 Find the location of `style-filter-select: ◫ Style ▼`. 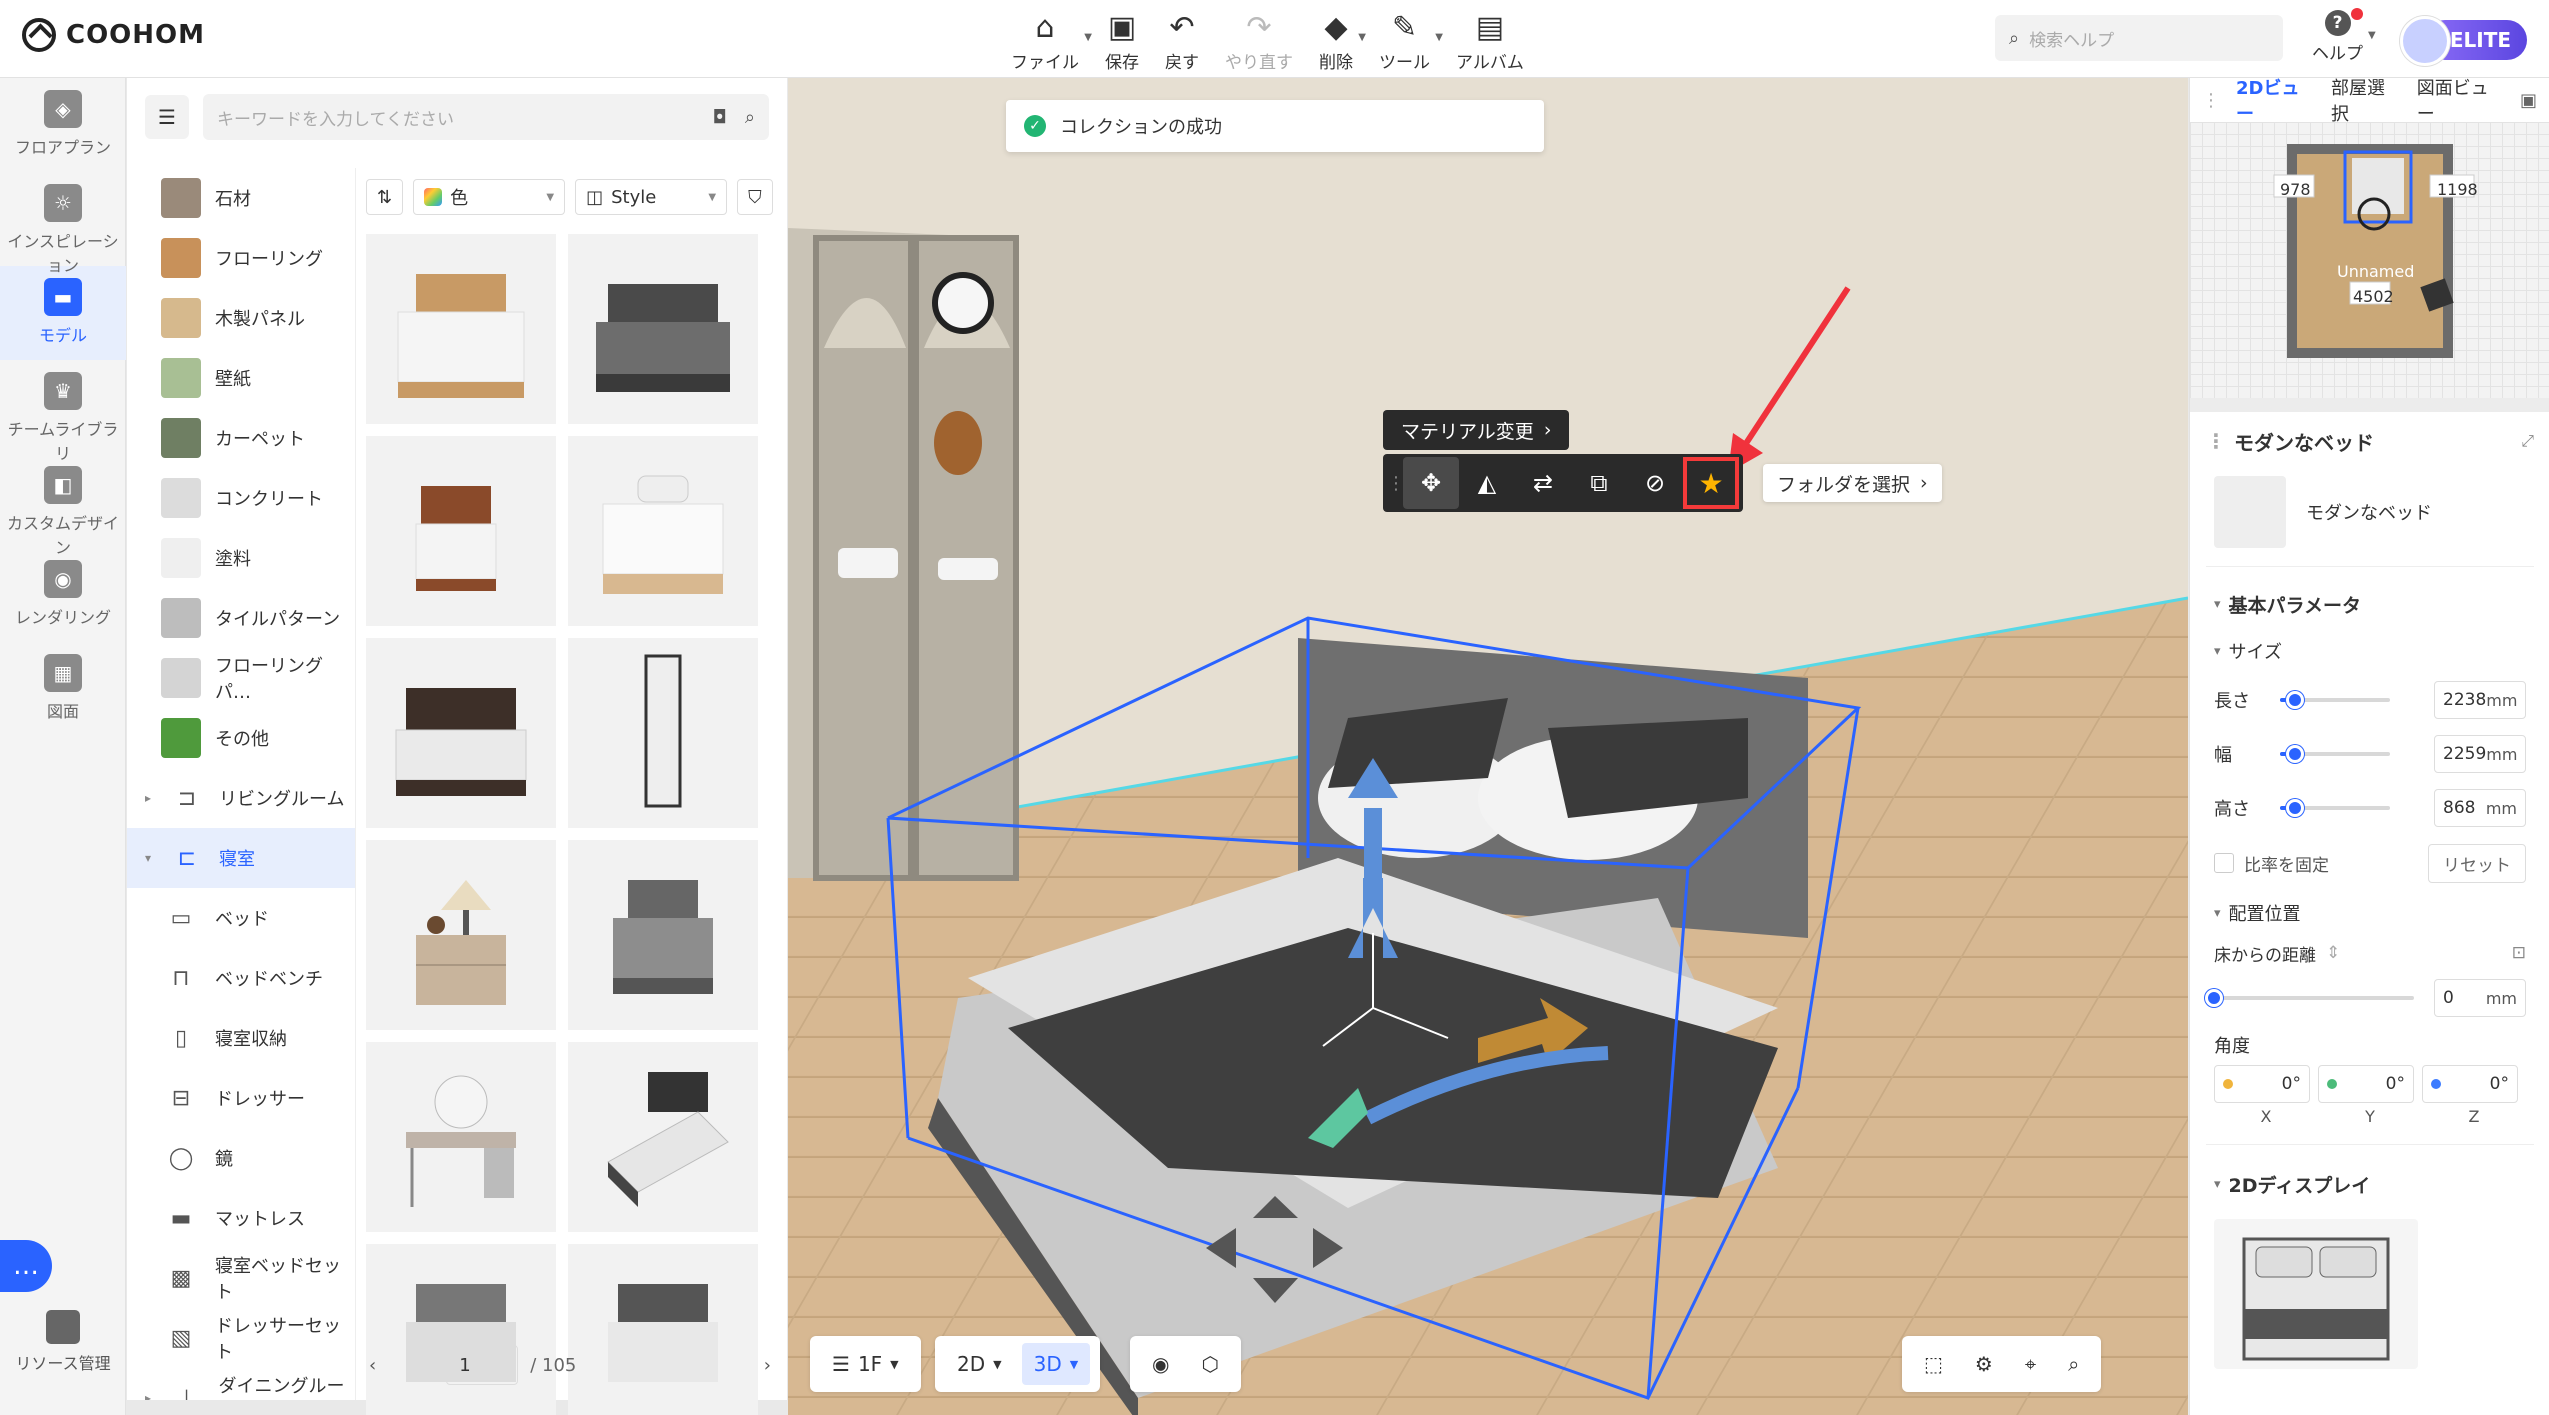

style-filter-select: ◫ Style ▼ is located at coordinates (651, 197).